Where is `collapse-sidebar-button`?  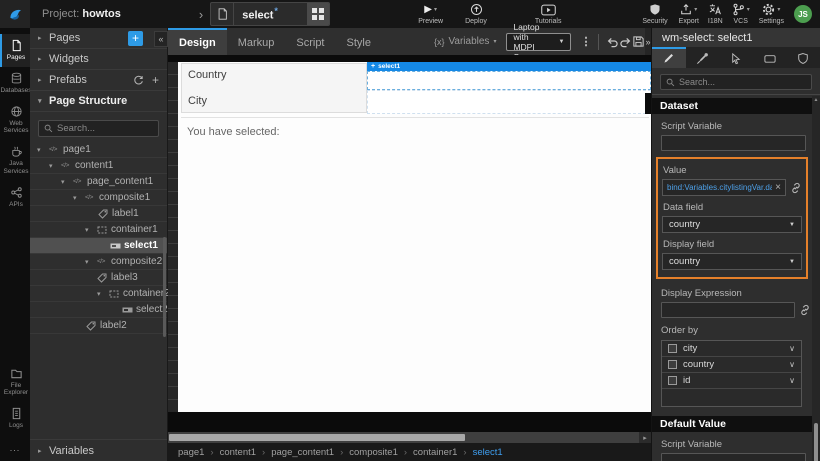 collapse-sidebar-button is located at coordinates (161, 39).